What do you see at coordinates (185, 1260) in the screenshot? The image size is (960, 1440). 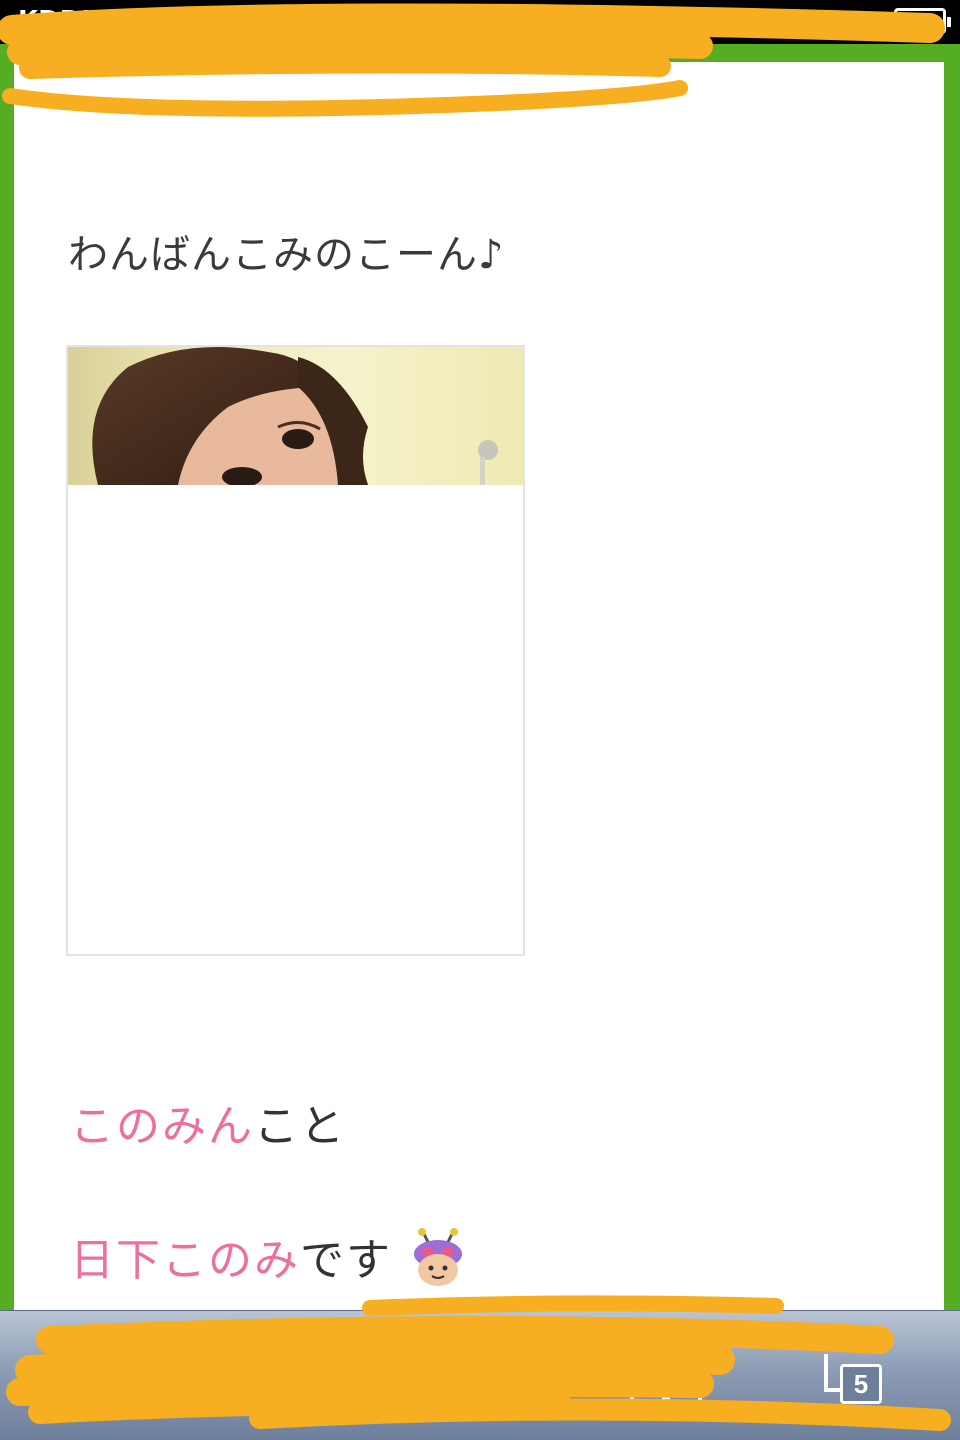 I see `name-highlight: 日下このみ` at bounding box center [185, 1260].